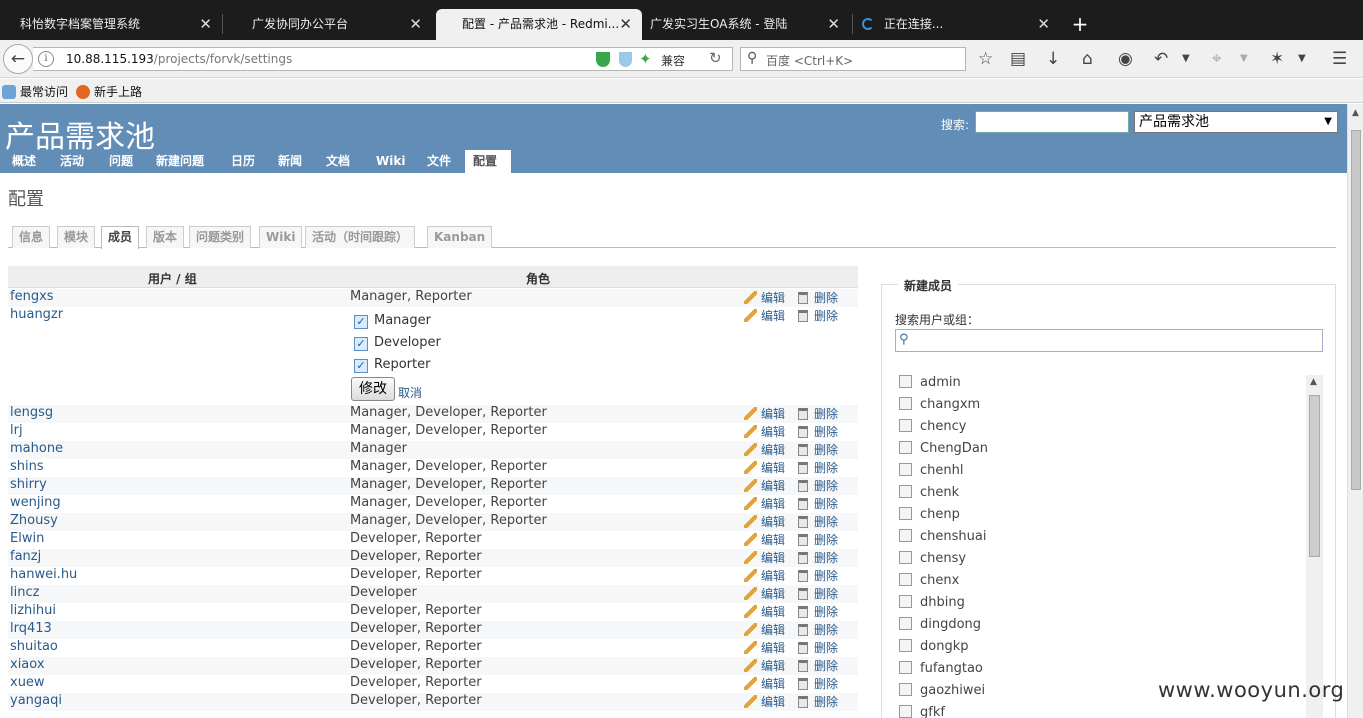 The width and height of the screenshot is (1363, 718). What do you see at coordinates (673, 60) in the screenshot?
I see `compat-mode-label: 兼容` at bounding box center [673, 60].